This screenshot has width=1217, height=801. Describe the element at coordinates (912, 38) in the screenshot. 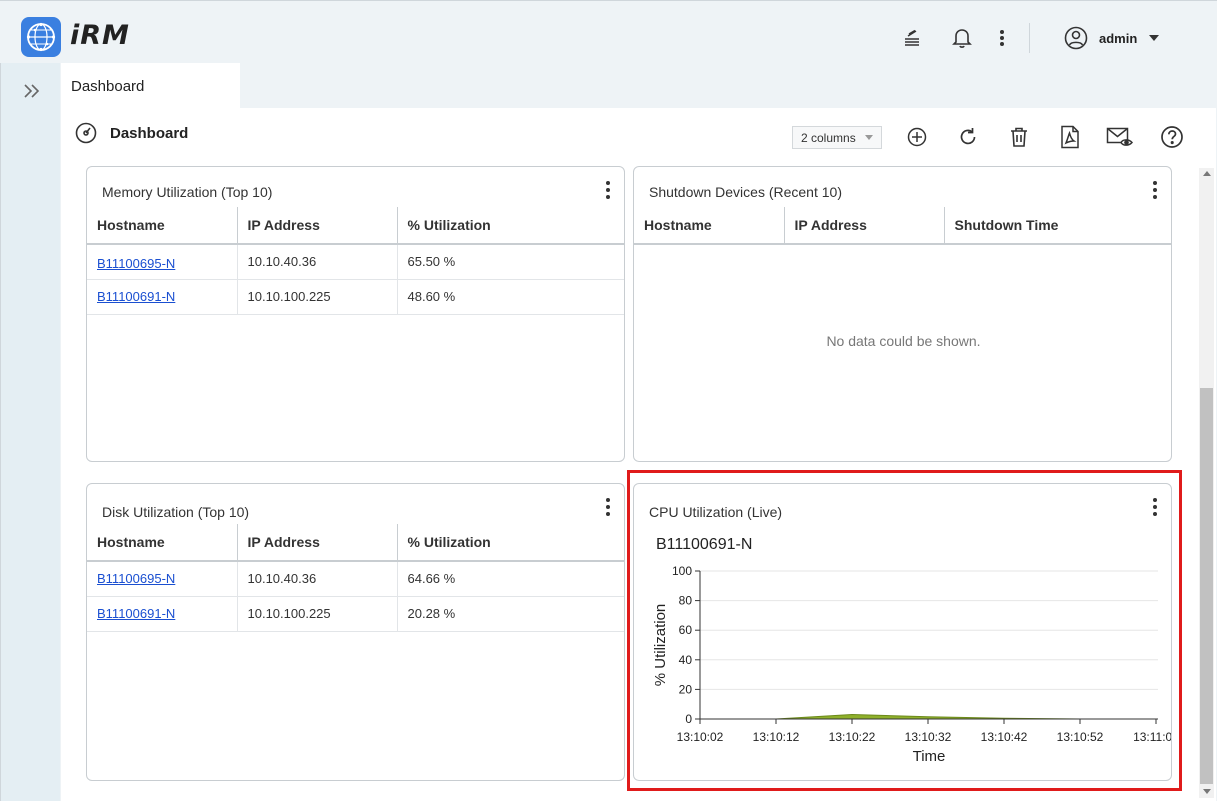

I see `stack-icon` at that location.